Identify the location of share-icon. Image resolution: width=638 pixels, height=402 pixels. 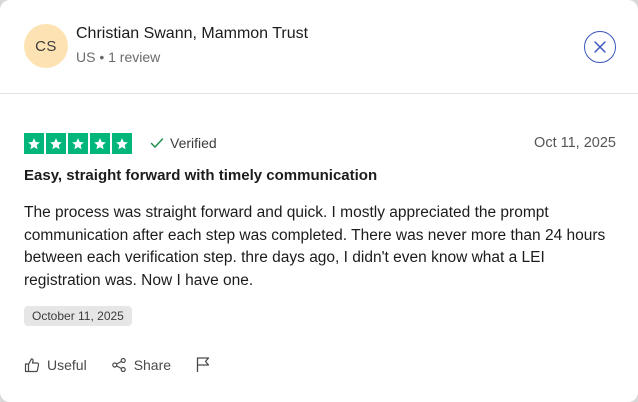
(119, 365).